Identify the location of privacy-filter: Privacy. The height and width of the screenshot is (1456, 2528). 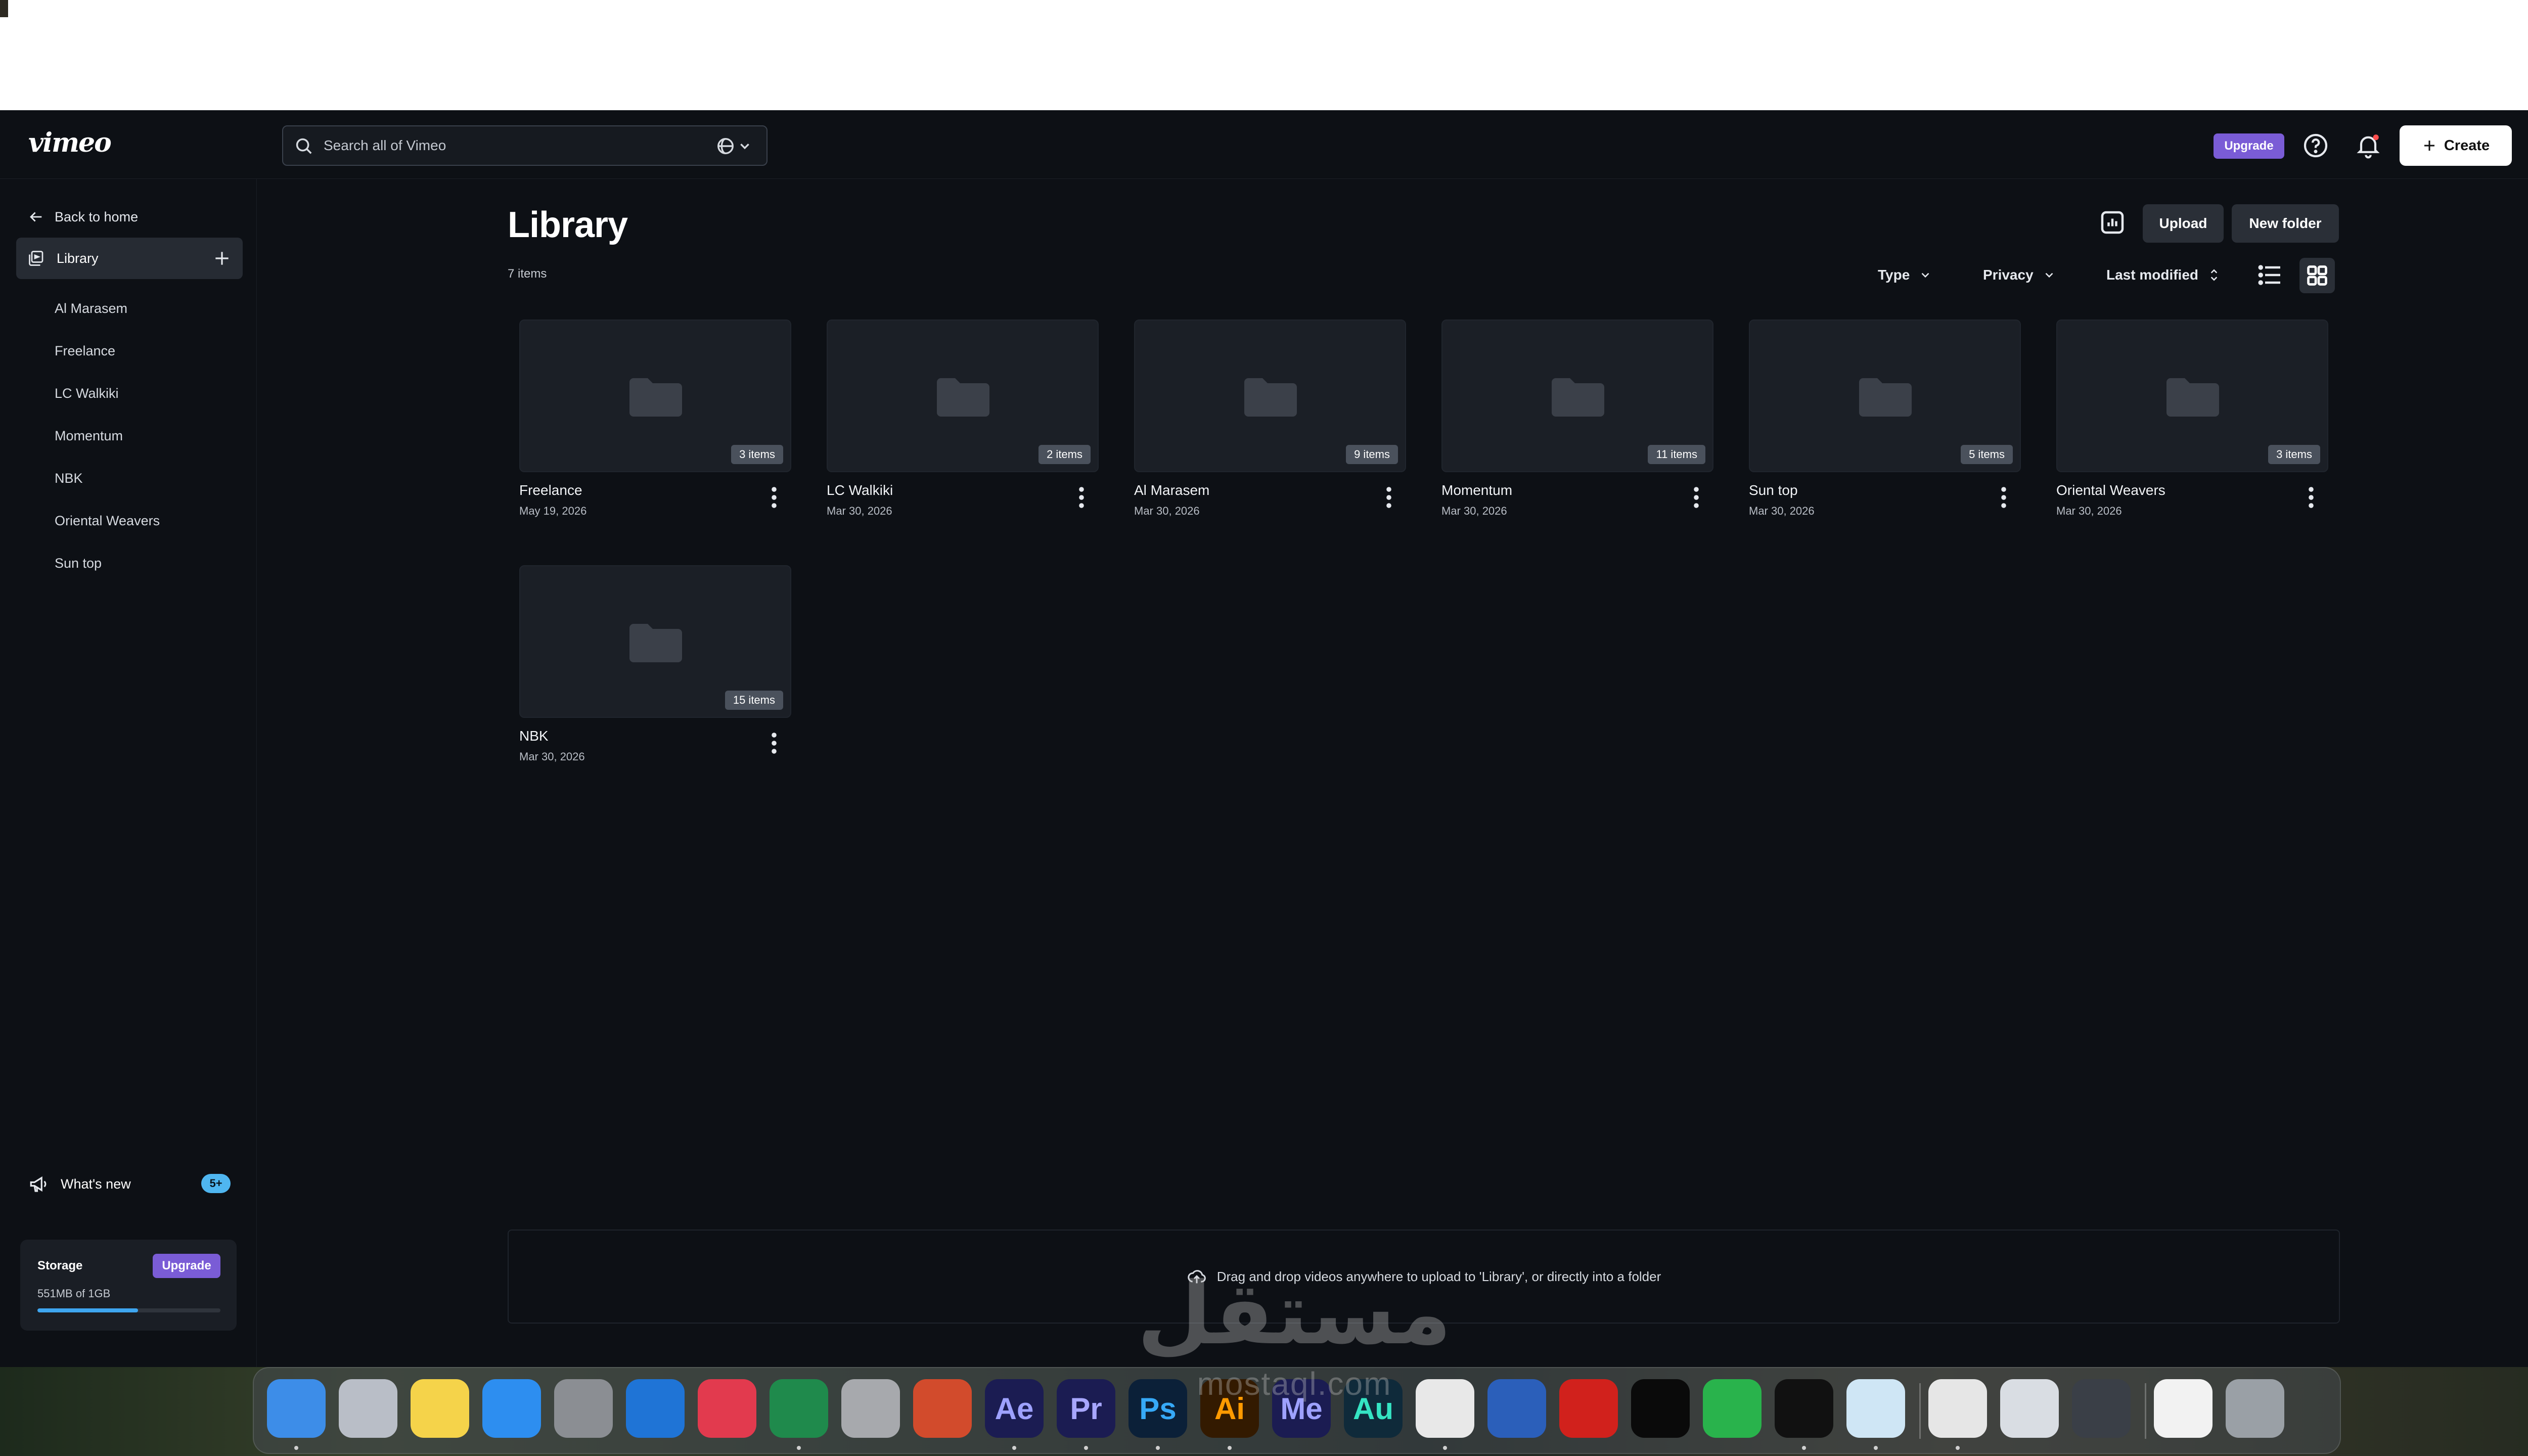
(2020, 275).